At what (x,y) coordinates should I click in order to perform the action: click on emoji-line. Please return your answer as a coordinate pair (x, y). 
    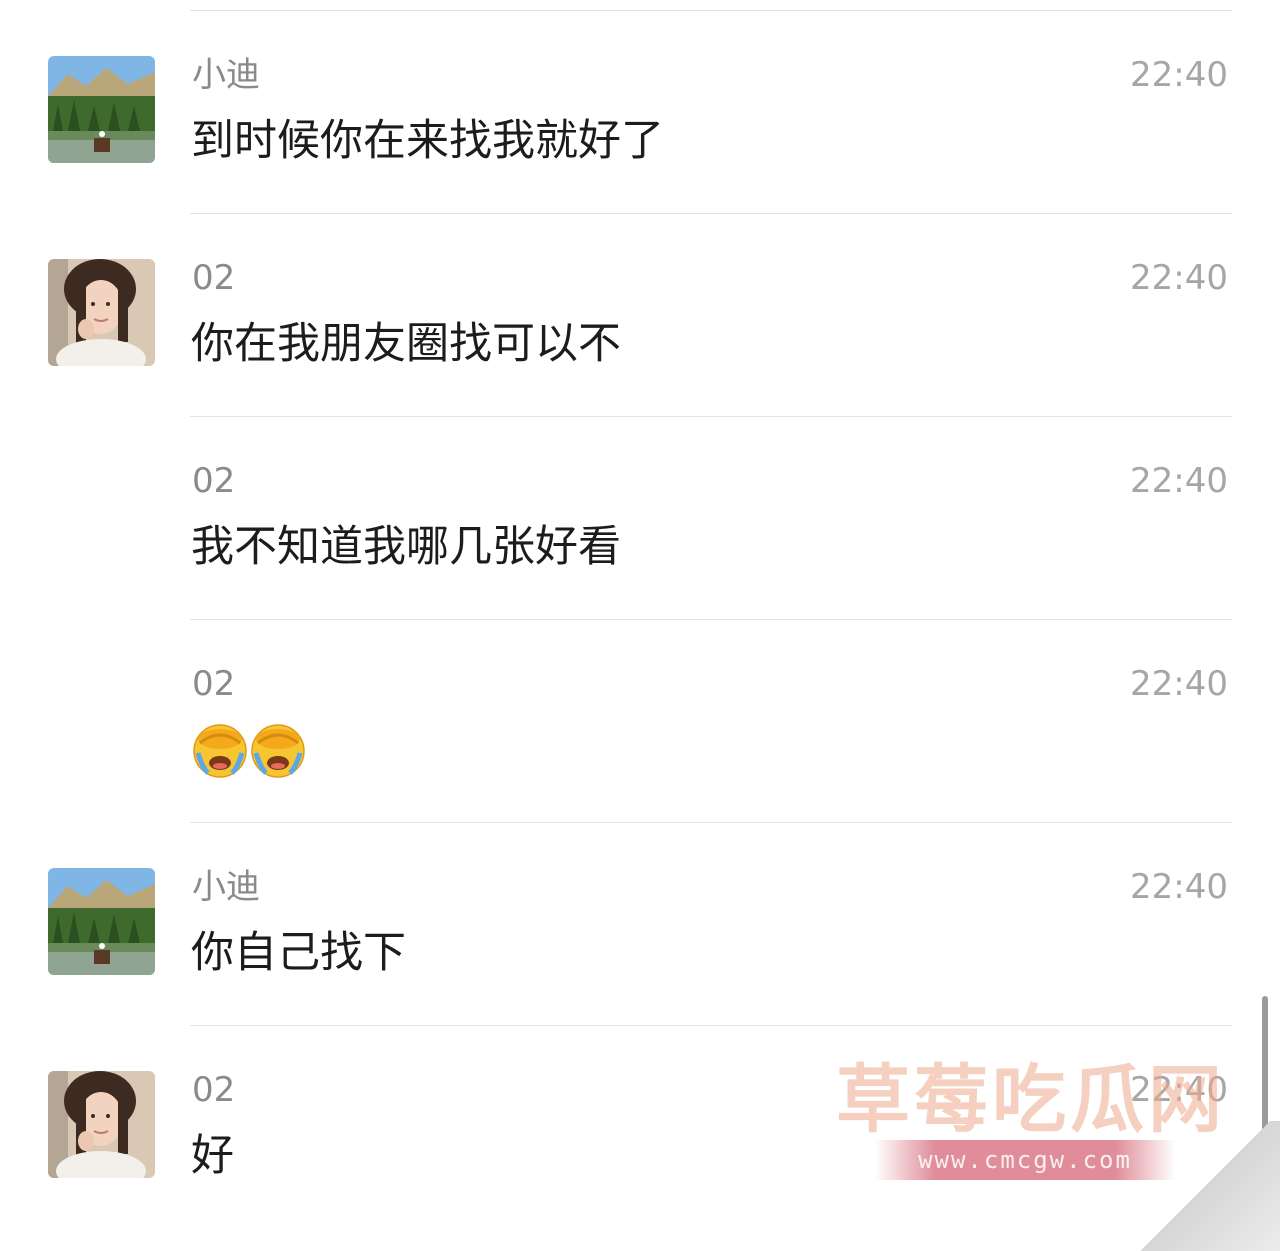
    Looking at the image, I should click on (249, 751).